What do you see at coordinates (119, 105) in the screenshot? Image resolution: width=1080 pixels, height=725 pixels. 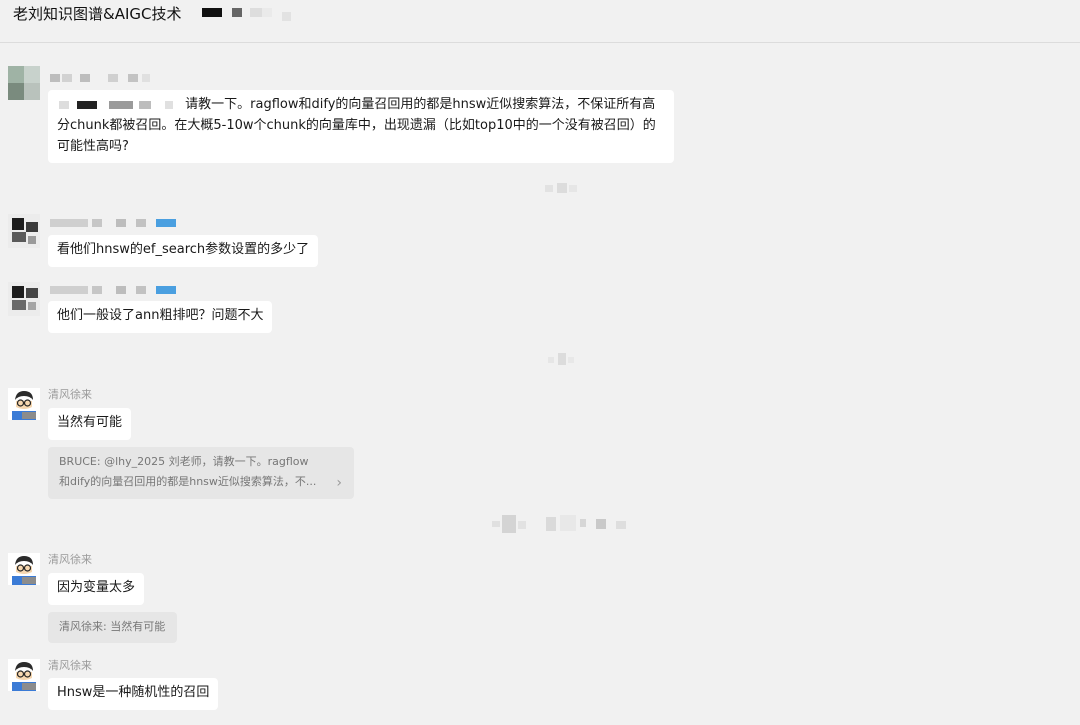 I see `redacted-mention` at bounding box center [119, 105].